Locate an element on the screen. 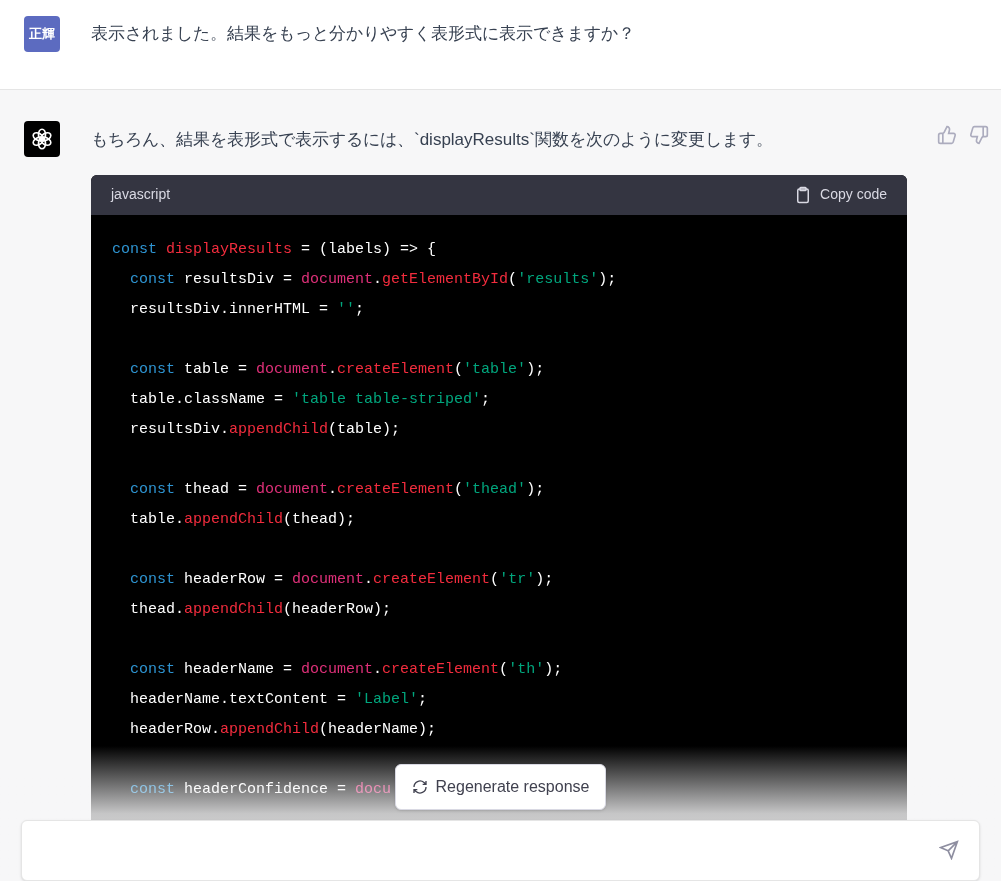 This screenshot has height=881, width=1001. code-line: const displayResults = (labels) => { is located at coordinates (274, 249).